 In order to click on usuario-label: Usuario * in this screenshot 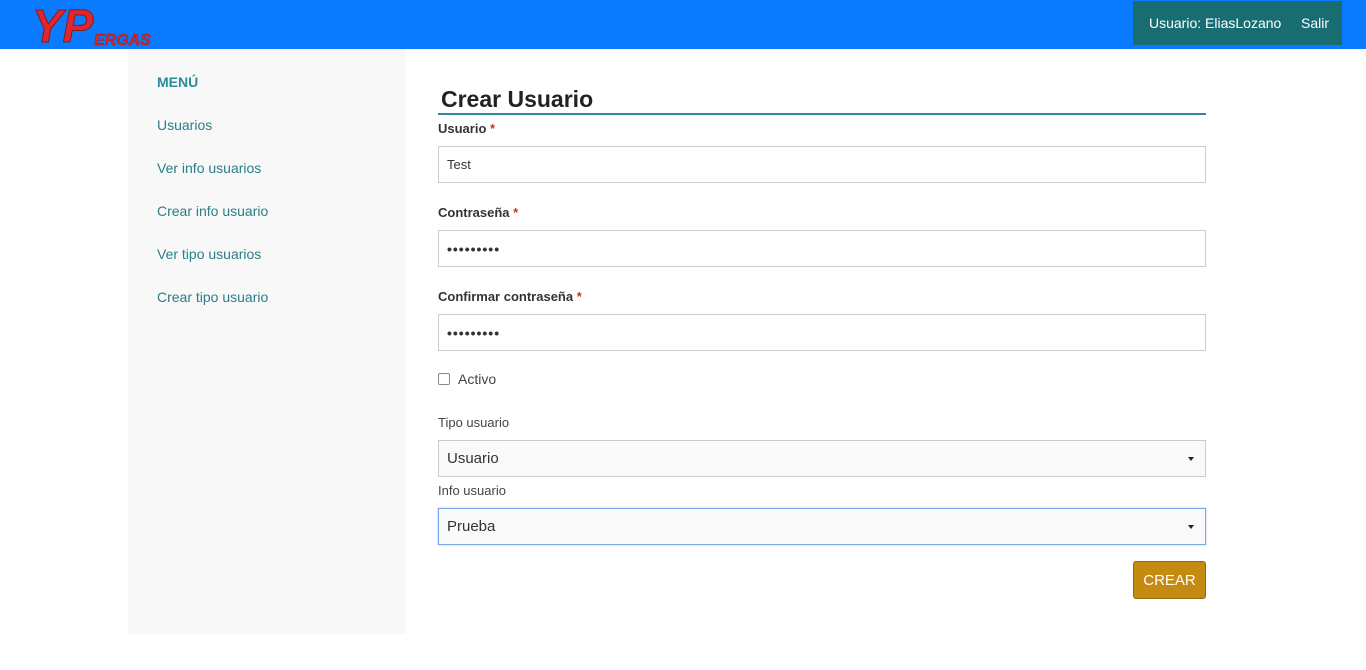, I will do `click(466, 128)`.